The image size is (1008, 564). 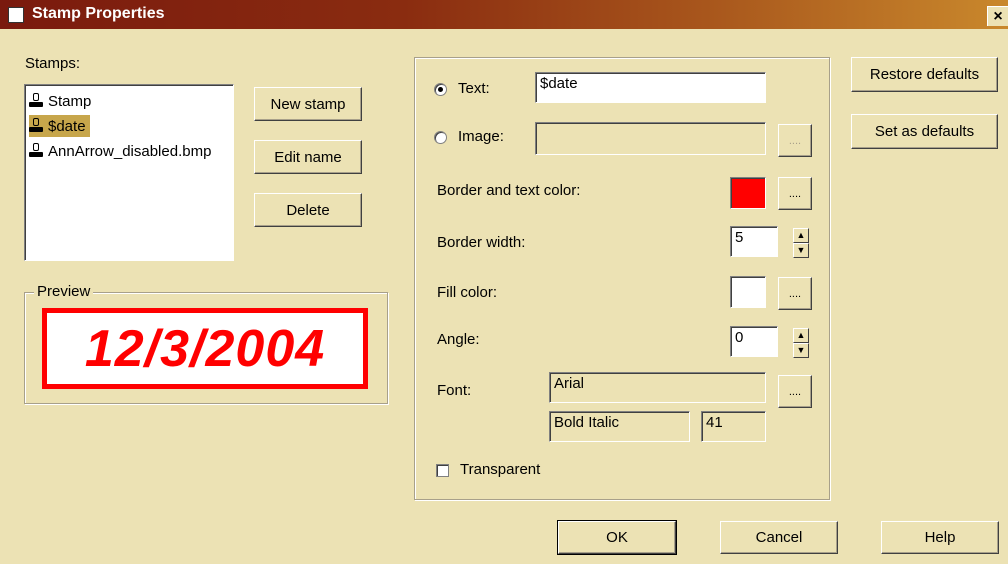 I want to click on stamp-preview: 12/3/2004, so click(x=205, y=348).